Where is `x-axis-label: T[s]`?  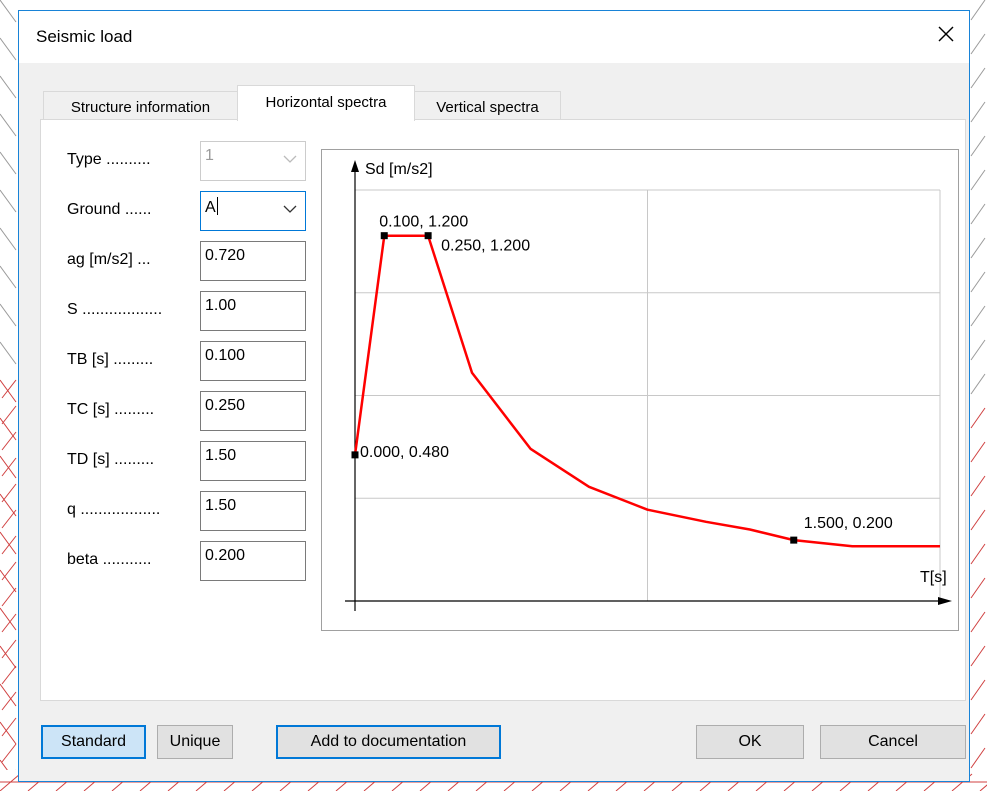
x-axis-label: T[s] is located at coordinates (933, 577).